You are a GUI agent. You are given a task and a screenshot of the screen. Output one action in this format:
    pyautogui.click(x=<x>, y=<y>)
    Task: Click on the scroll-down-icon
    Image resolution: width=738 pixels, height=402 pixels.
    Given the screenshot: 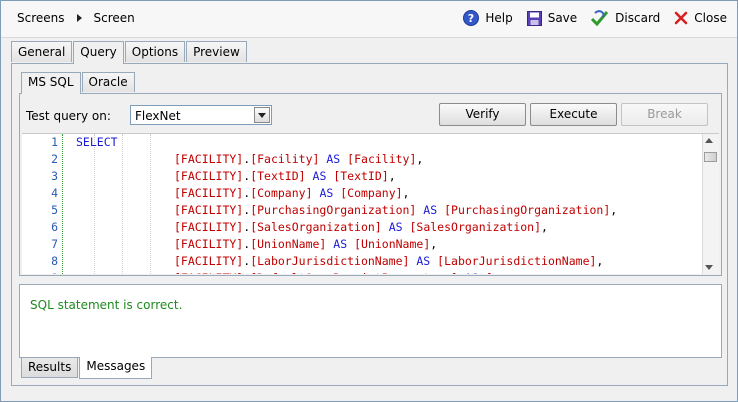 What is the action you would take?
    pyautogui.click(x=709, y=267)
    